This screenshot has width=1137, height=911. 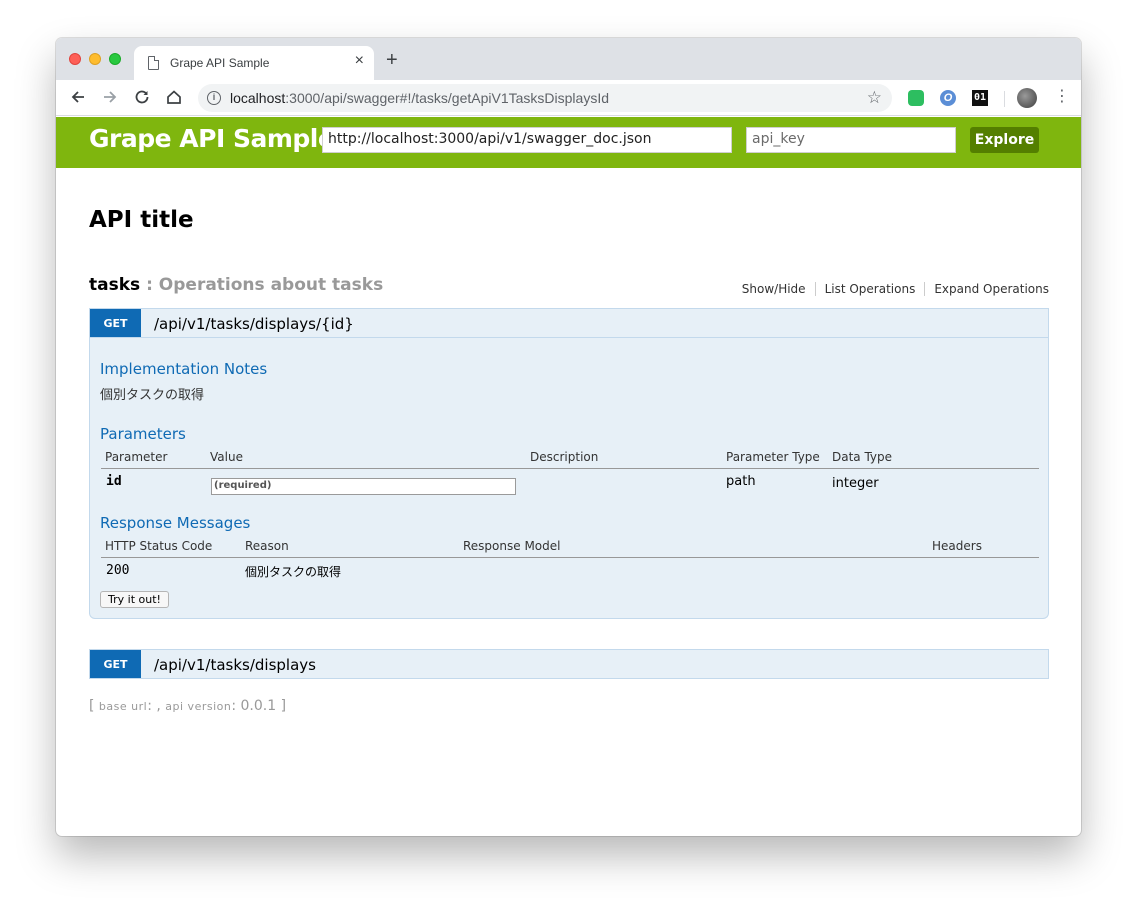 What do you see at coordinates (110, 98) in the screenshot?
I see `forward-icon` at bounding box center [110, 98].